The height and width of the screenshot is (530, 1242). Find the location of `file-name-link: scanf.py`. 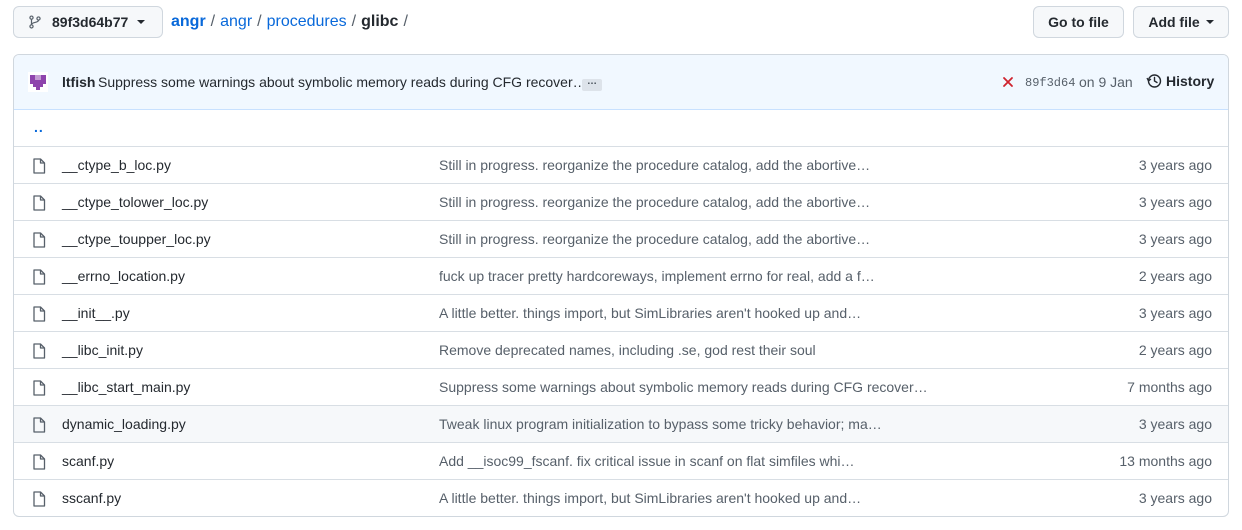

file-name-link: scanf.py is located at coordinates (88, 461).